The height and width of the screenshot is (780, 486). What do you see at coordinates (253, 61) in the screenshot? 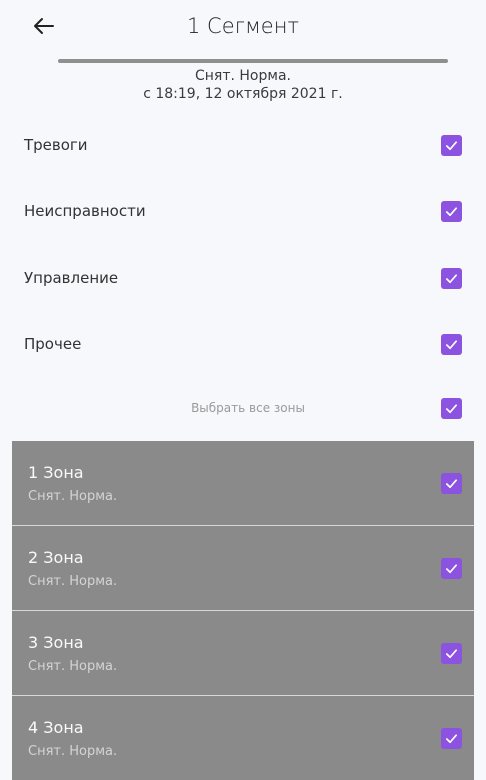
I see `header-divider` at bounding box center [253, 61].